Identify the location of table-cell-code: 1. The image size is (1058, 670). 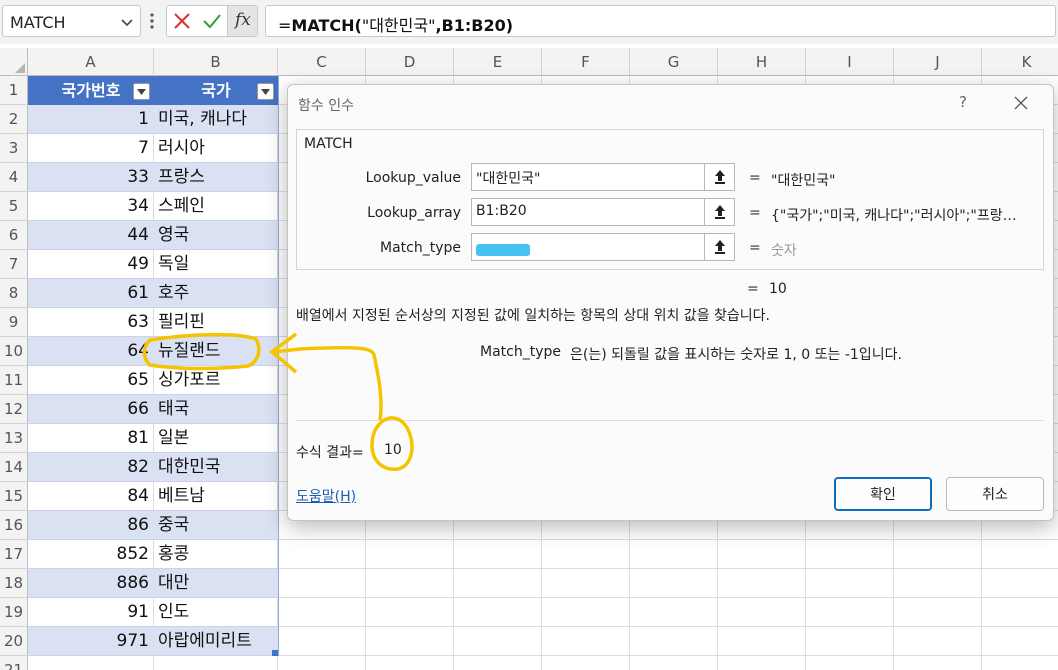
(91, 119).